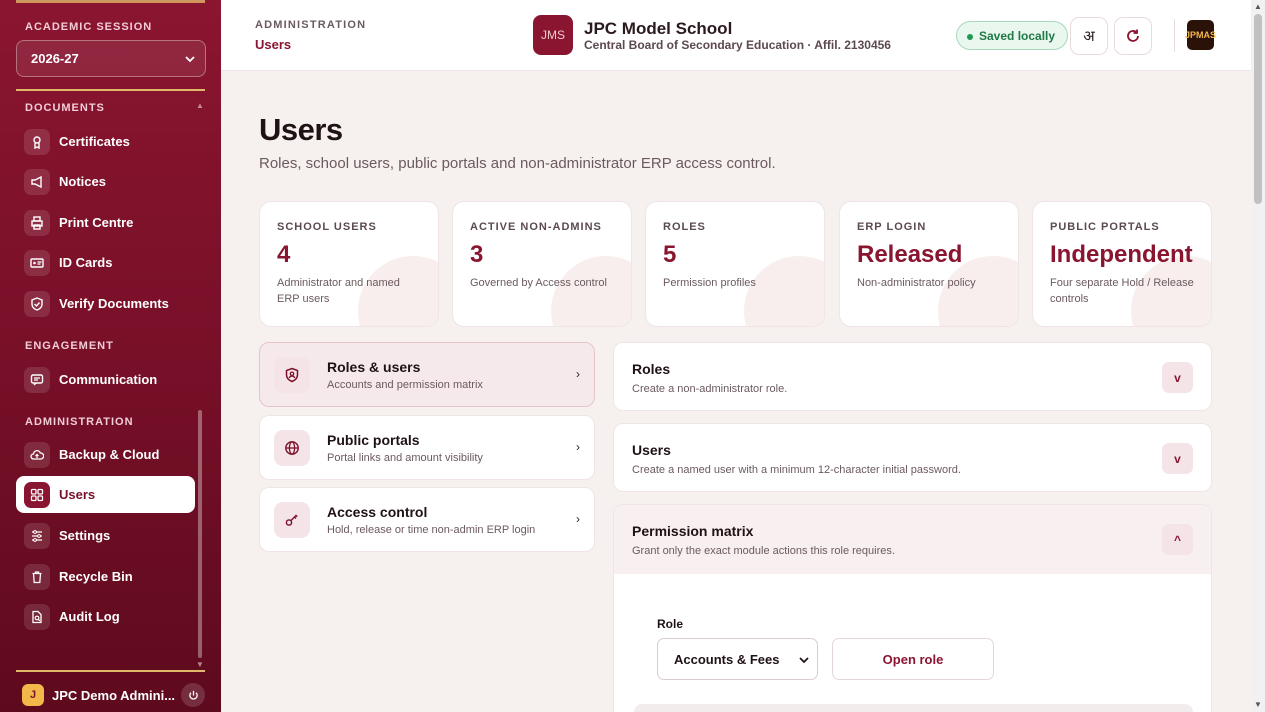 This screenshot has height=712, width=1265. What do you see at coordinates (86, 262) in the screenshot?
I see `sidebar-item-label: ID Cards` at bounding box center [86, 262].